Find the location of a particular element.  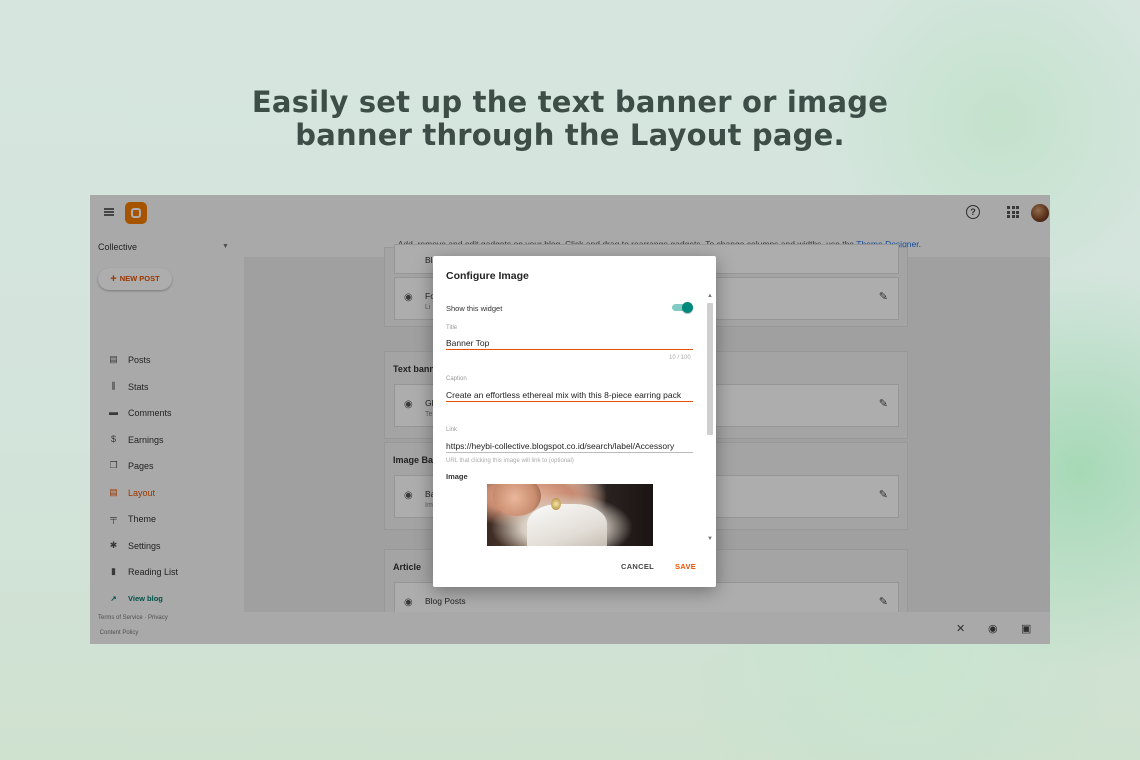

cancel-button: CANCEL is located at coordinates (637, 566).